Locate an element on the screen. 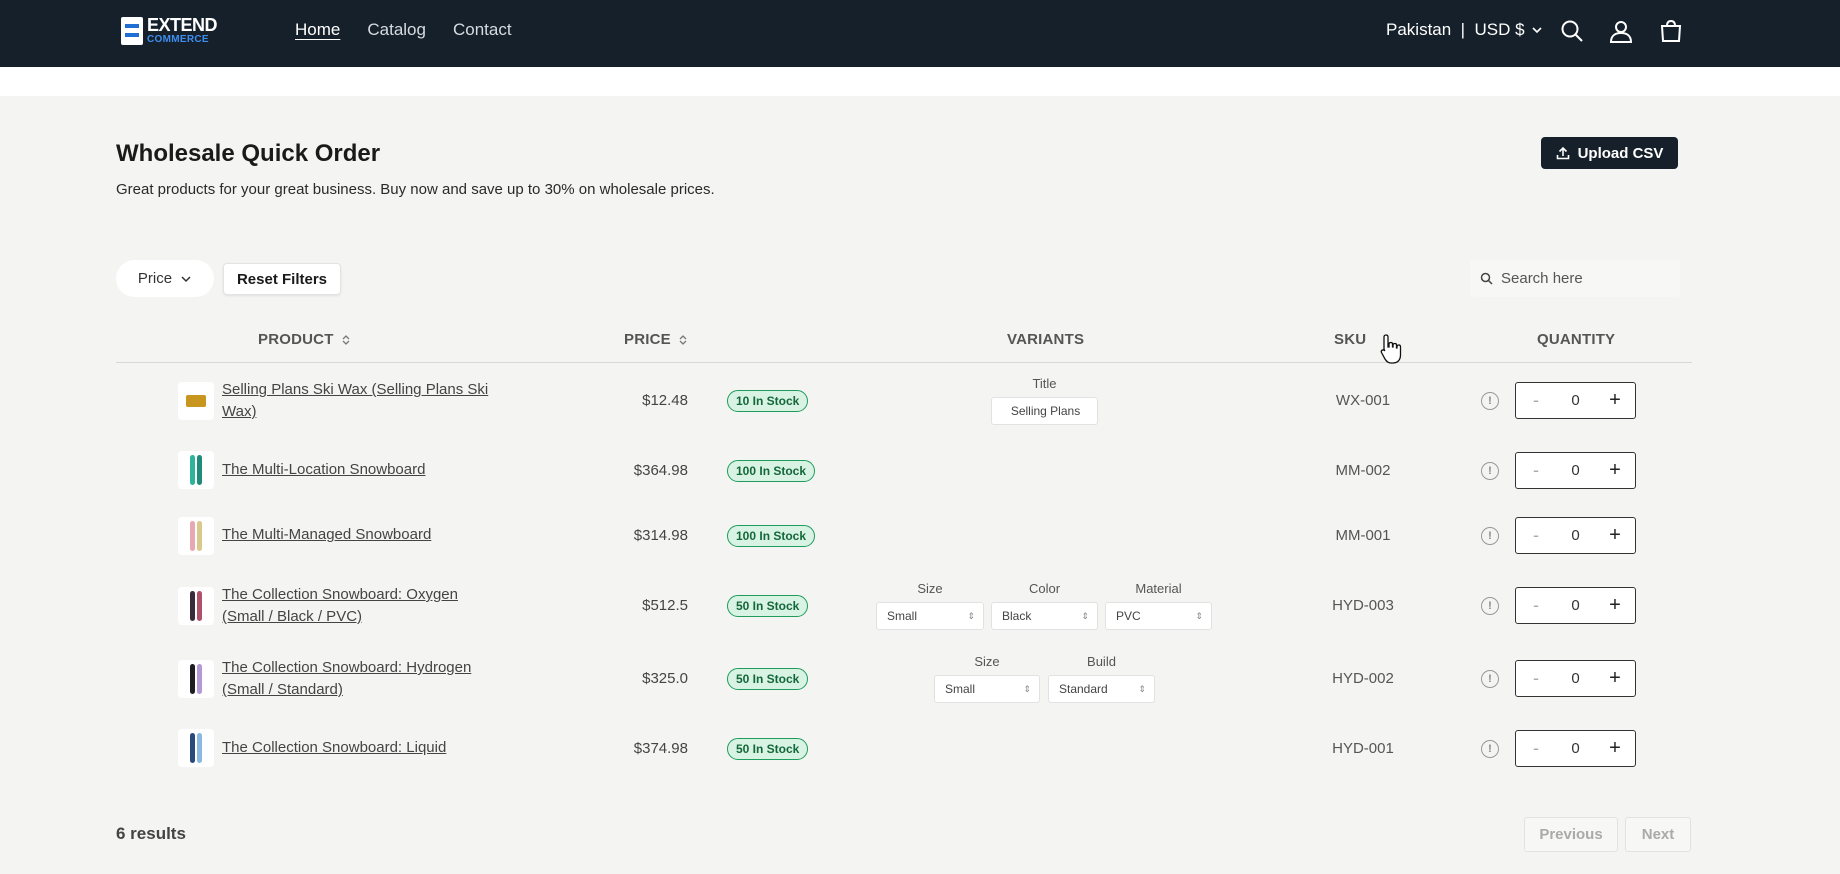  upload-csv-button: Upload CSV is located at coordinates (1609, 153).